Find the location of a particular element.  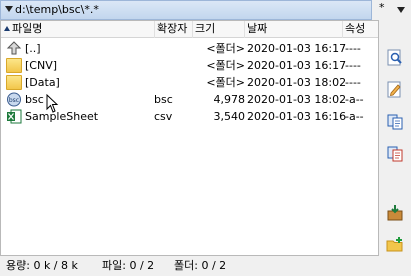

new-folder-icon is located at coordinates (395, 245).